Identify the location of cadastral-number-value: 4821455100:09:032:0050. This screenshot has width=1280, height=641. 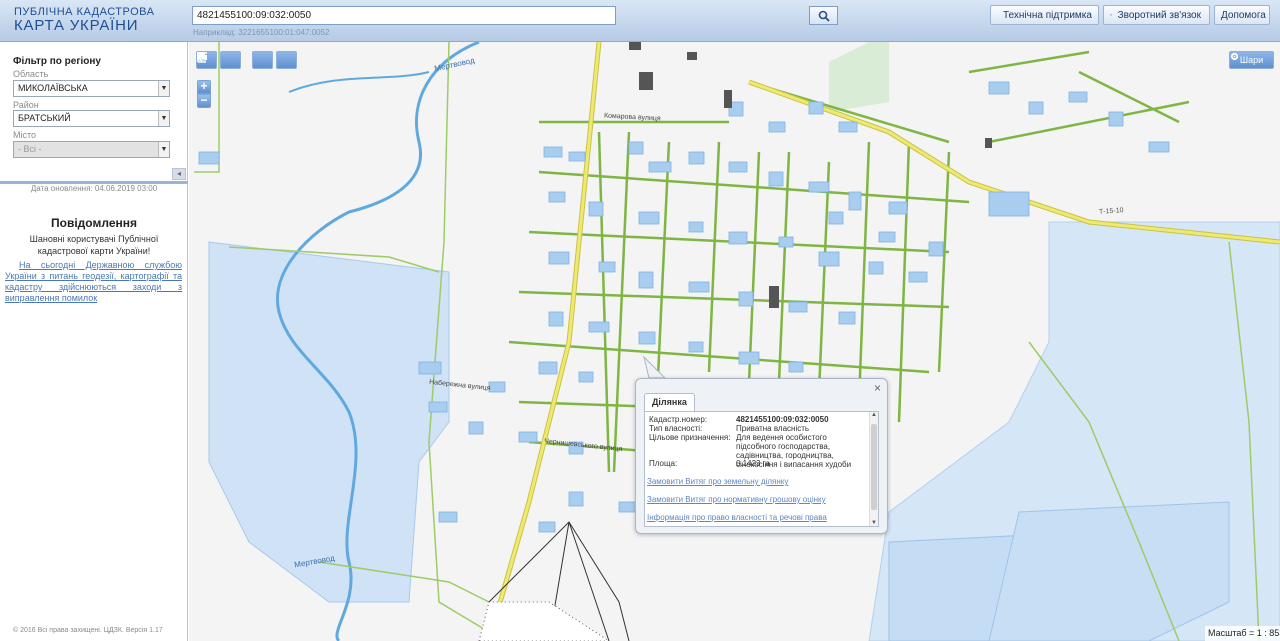
(782, 419).